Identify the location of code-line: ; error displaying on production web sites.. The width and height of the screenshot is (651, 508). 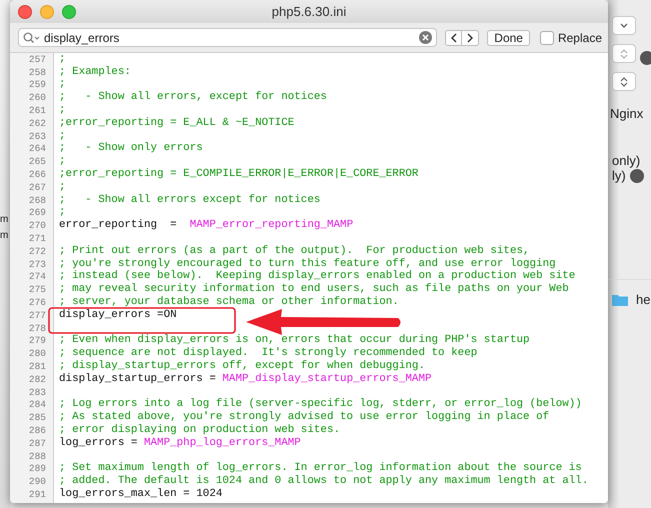
(199, 430).